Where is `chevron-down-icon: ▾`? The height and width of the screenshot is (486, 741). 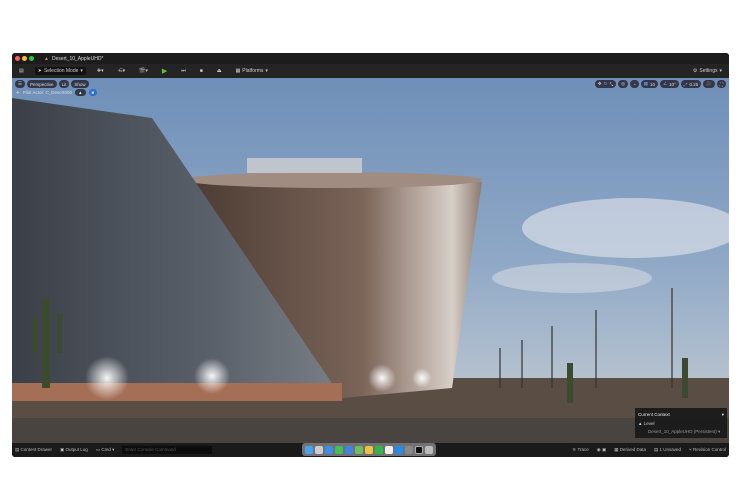
chevron-down-icon: ▾ is located at coordinates (723, 415).